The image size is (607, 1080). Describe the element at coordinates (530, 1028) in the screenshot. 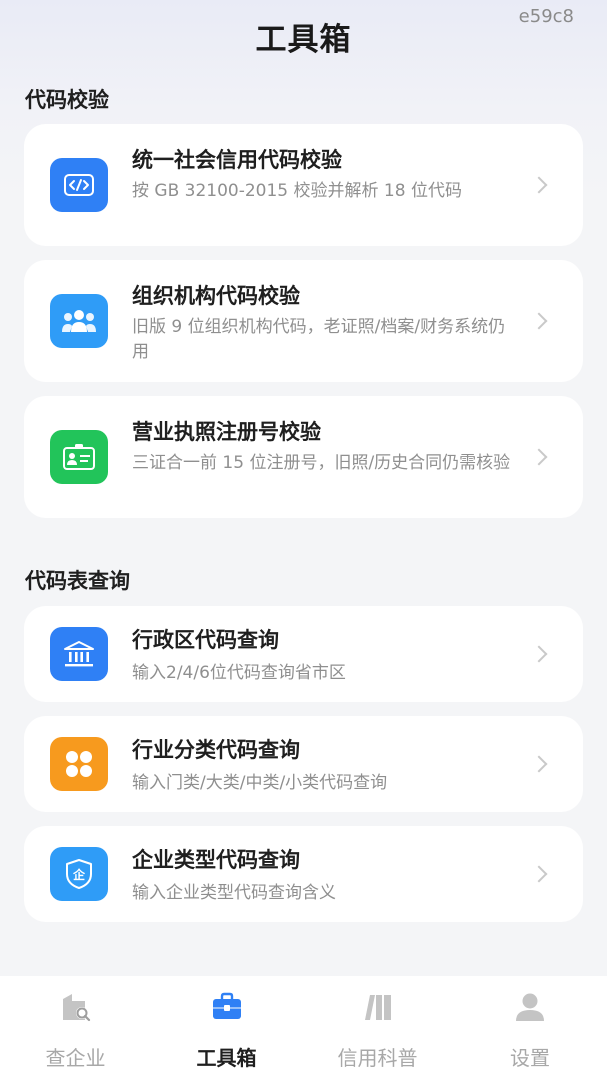

I see `tab-settings: 设置` at that location.